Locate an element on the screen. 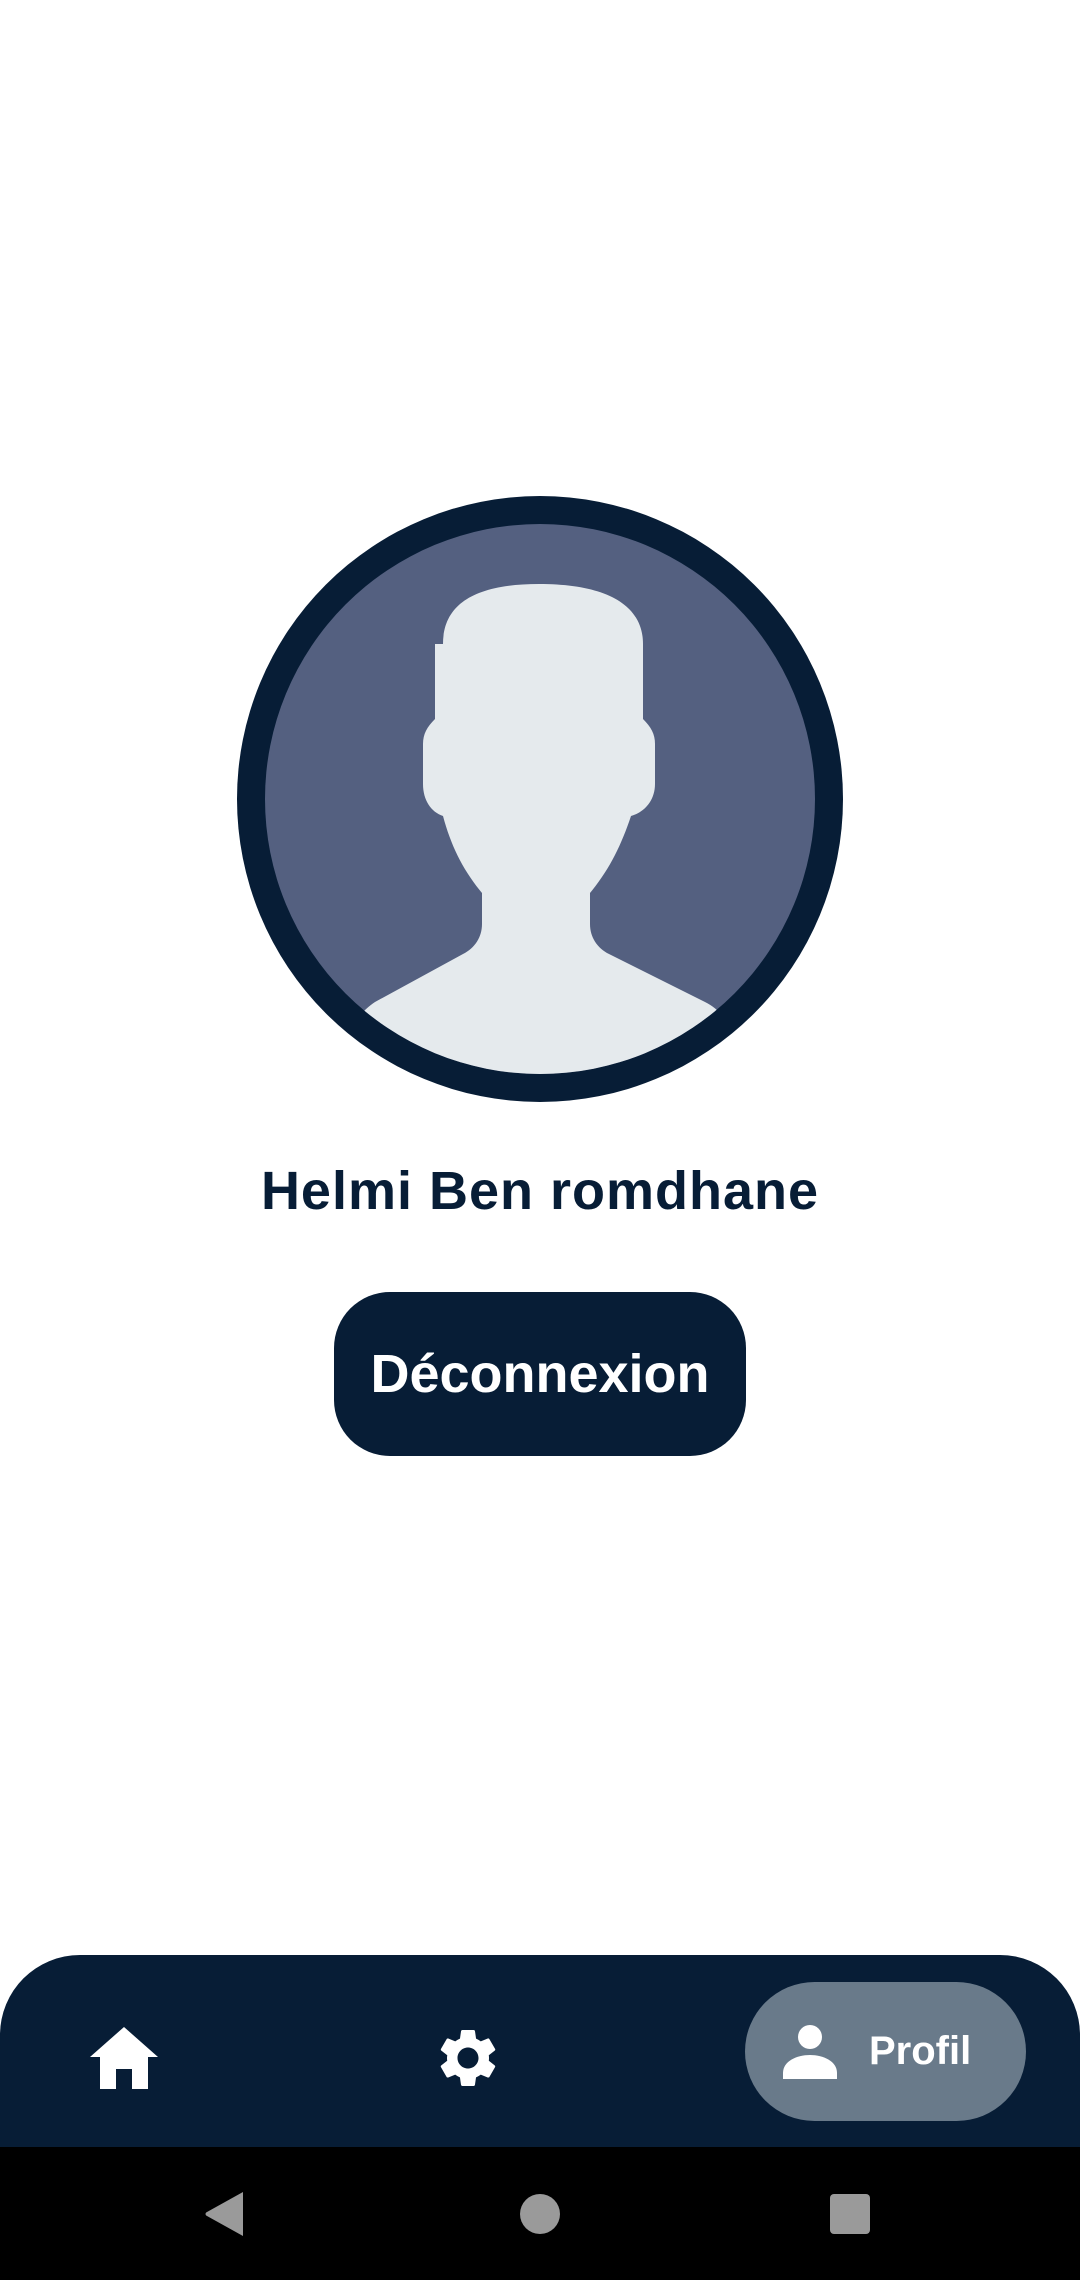  bottom-navigation-bar: Profil is located at coordinates (540, 2051).